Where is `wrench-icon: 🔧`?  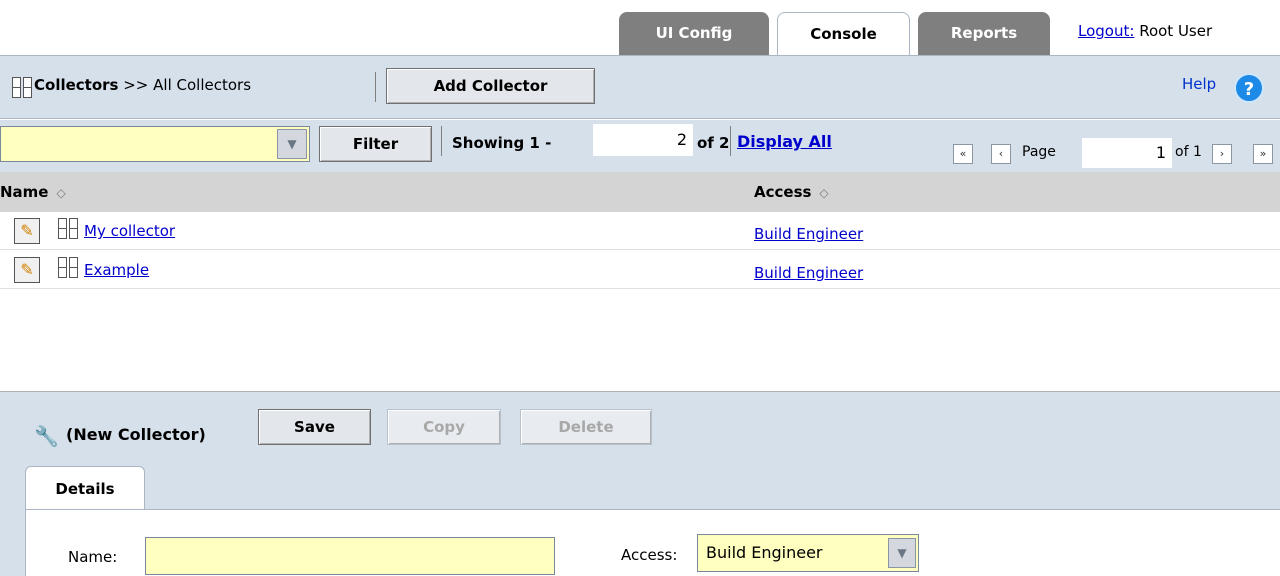 wrench-icon: 🔧 is located at coordinates (46, 436).